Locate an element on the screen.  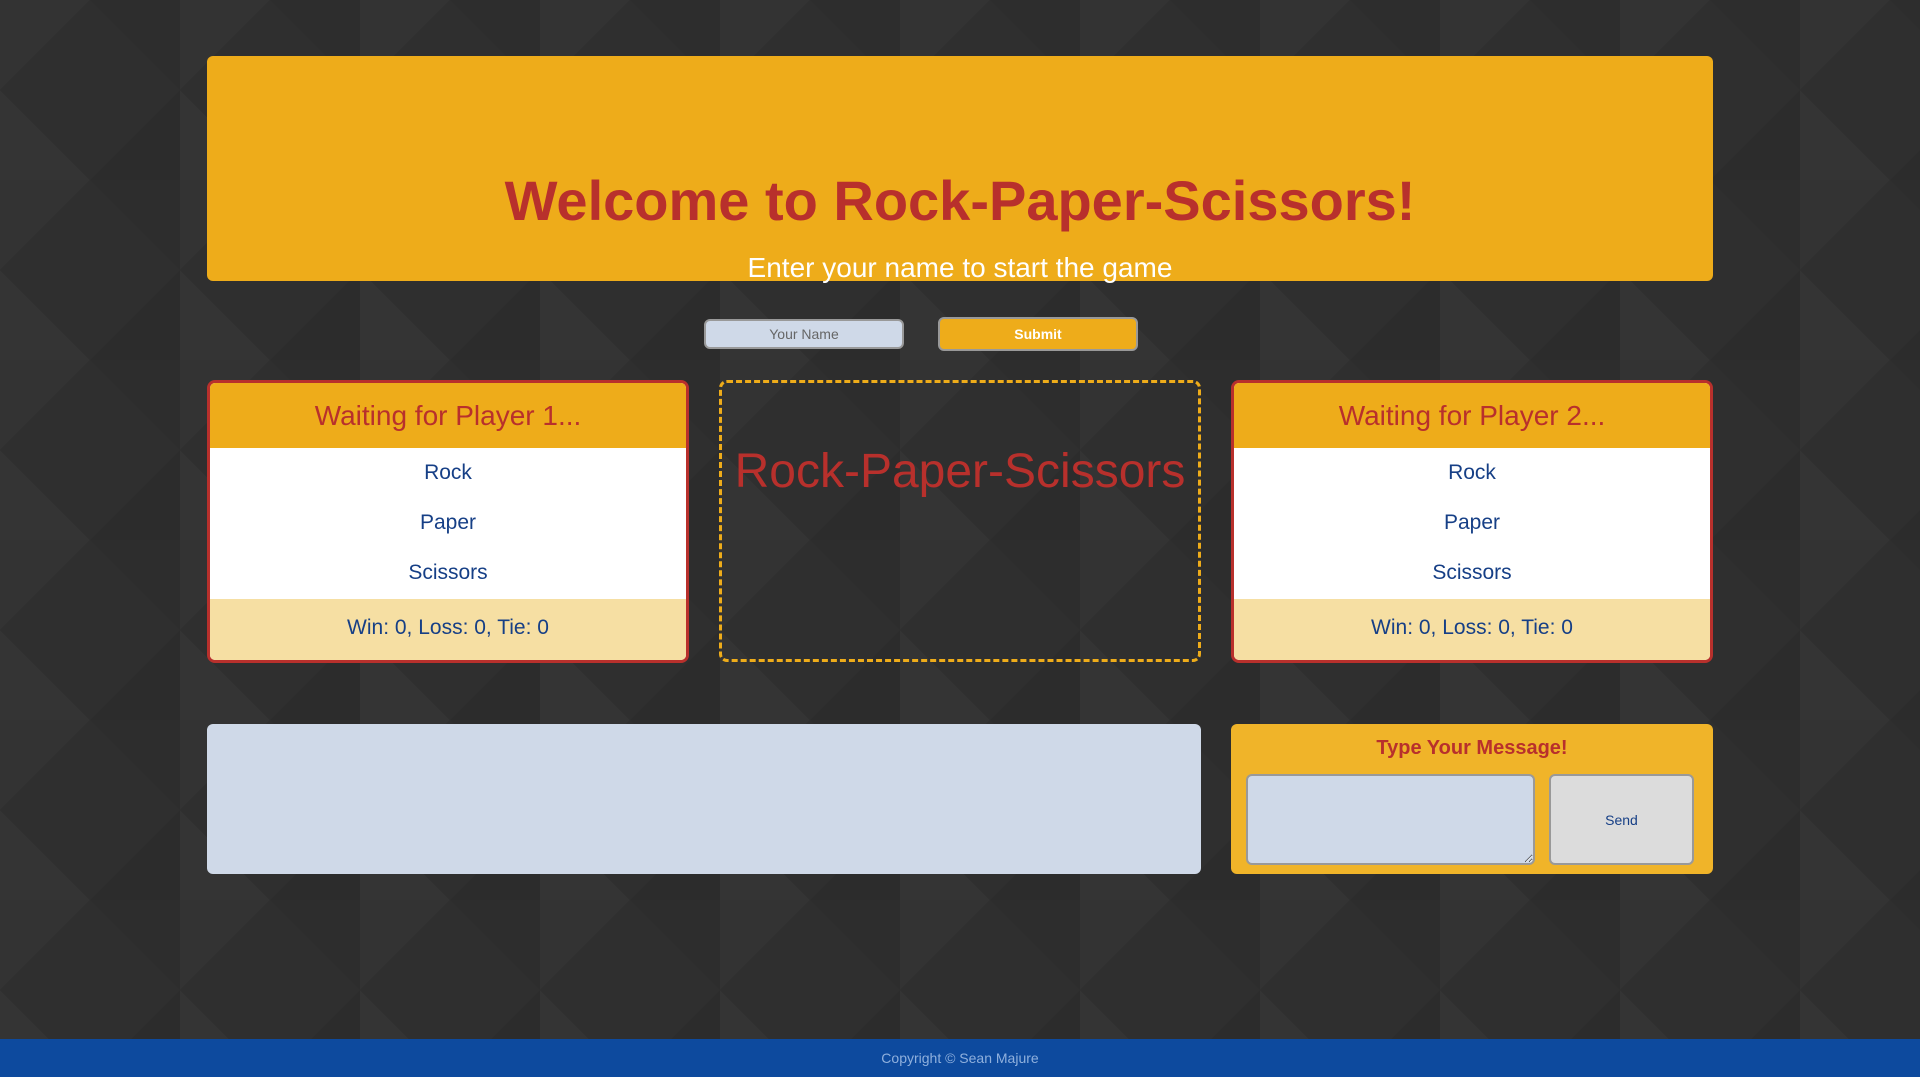
player2-stats: Win: 0, Loss: 0, Tie: 0 is located at coordinates (1472, 629).